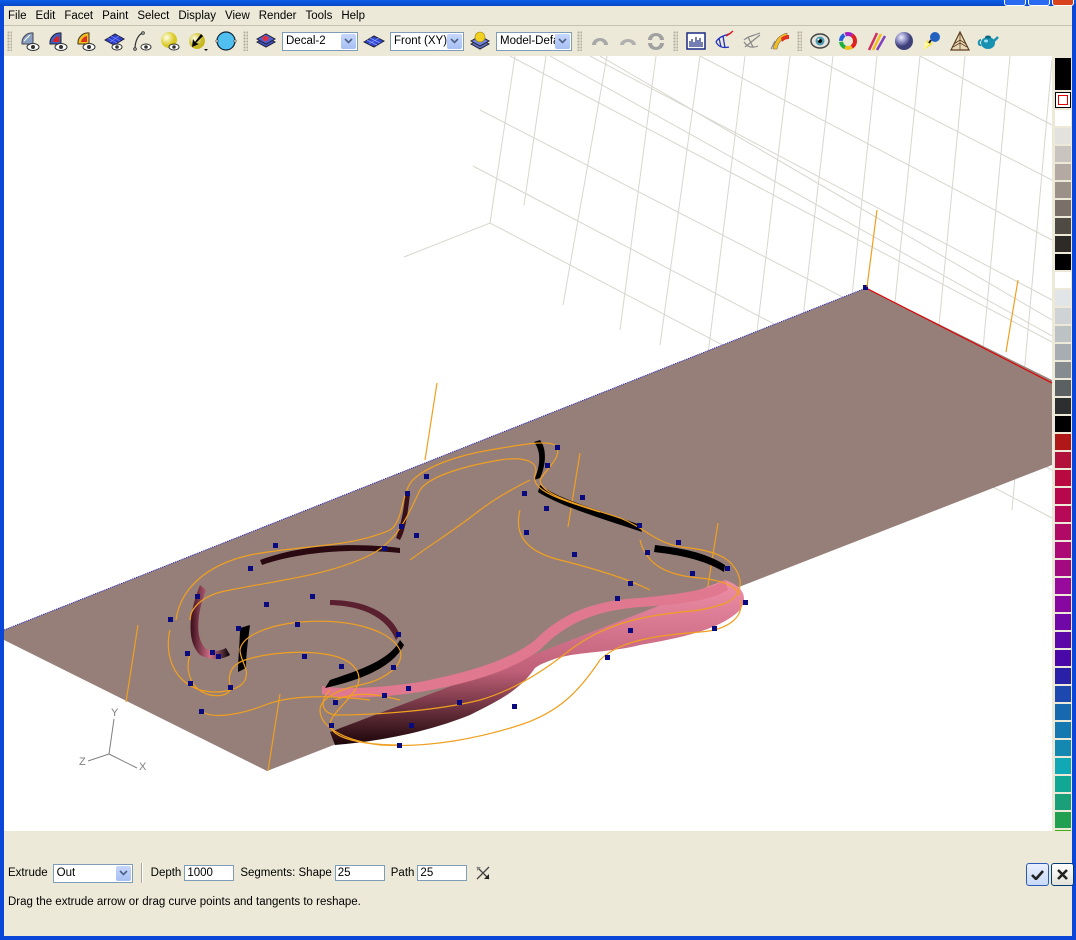  I want to click on view-curve-button, so click(142, 41).